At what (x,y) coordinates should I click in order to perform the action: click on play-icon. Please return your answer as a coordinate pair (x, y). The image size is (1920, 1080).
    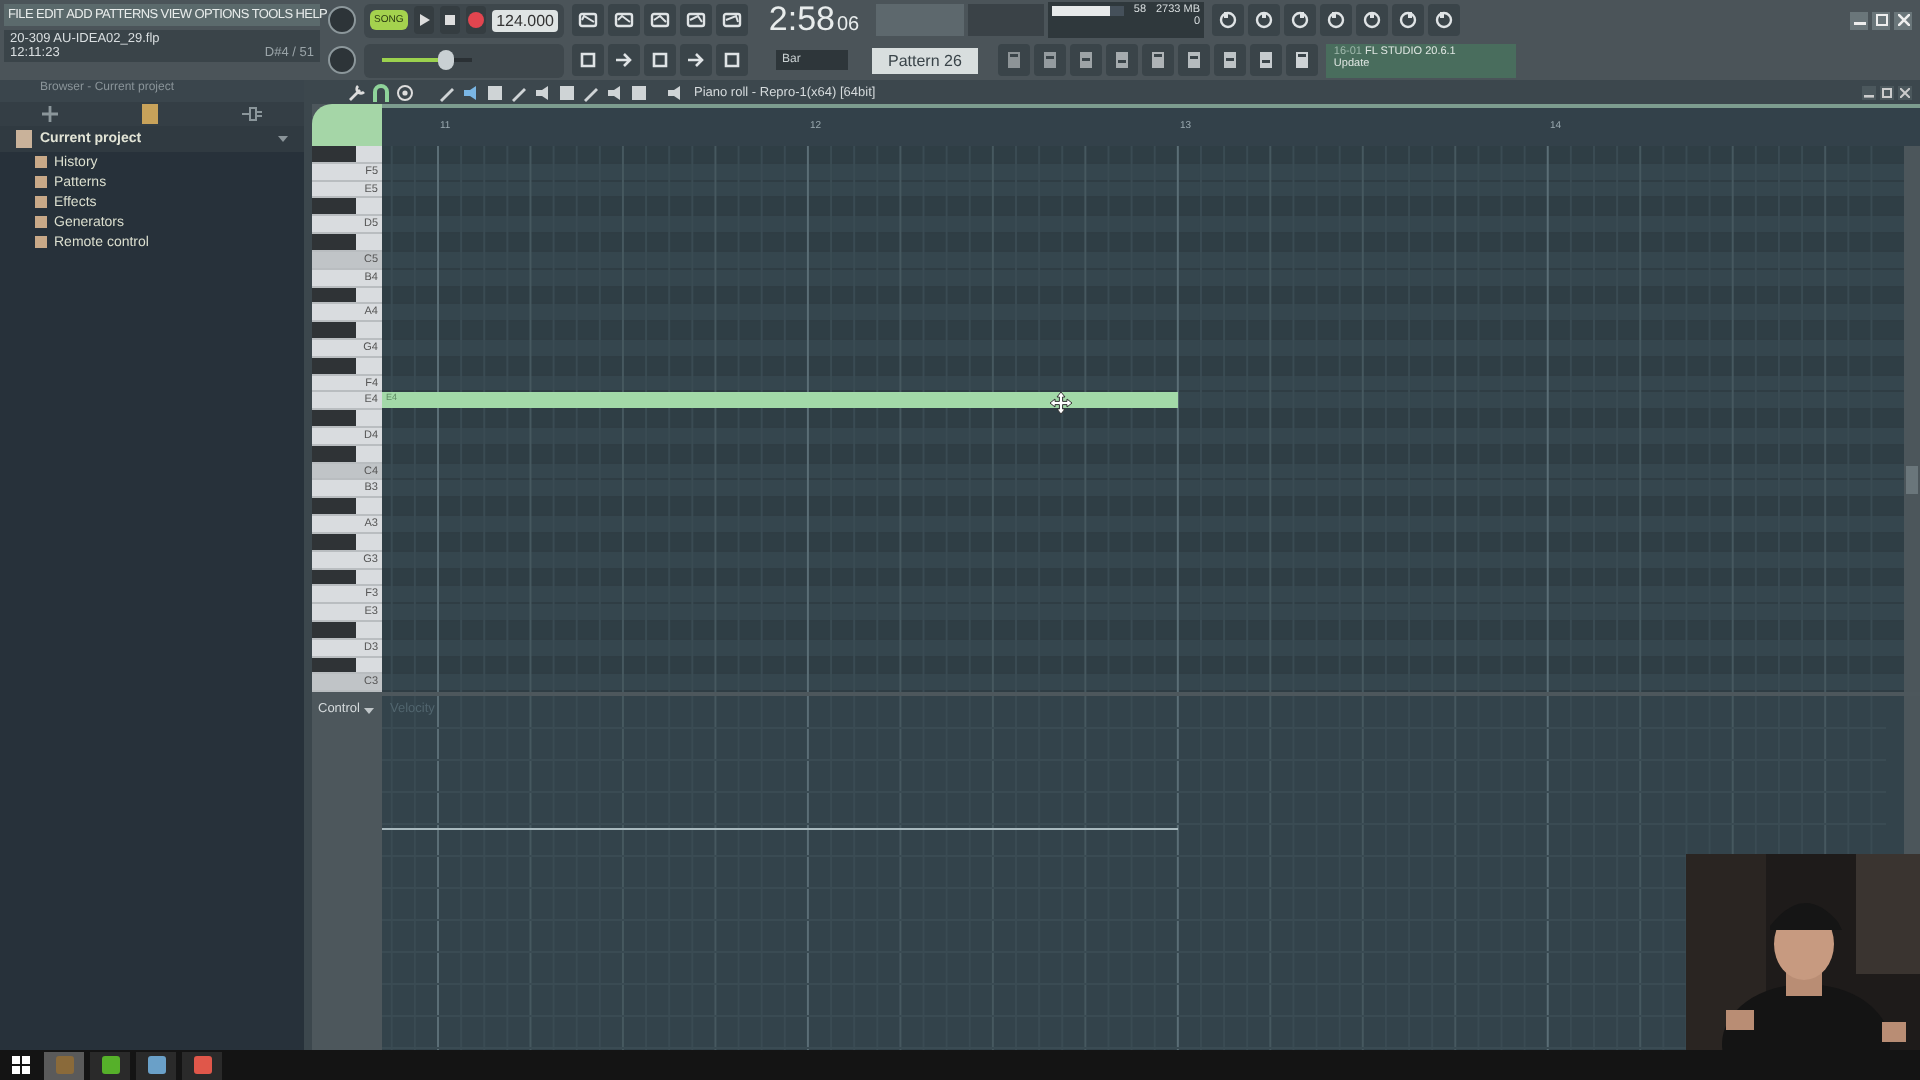
    Looking at the image, I should click on (423, 20).